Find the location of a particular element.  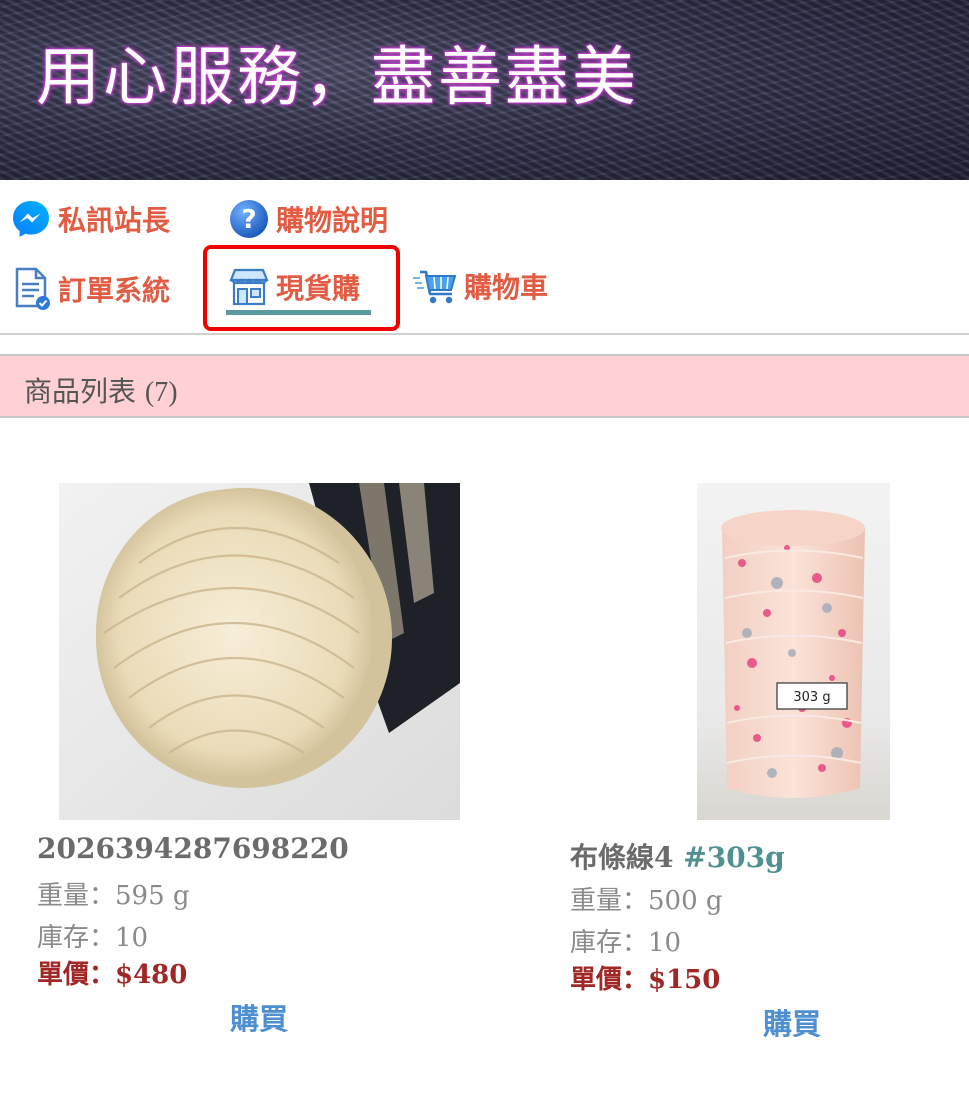

product-stock-2: 庫存：10 is located at coordinates (626, 943).